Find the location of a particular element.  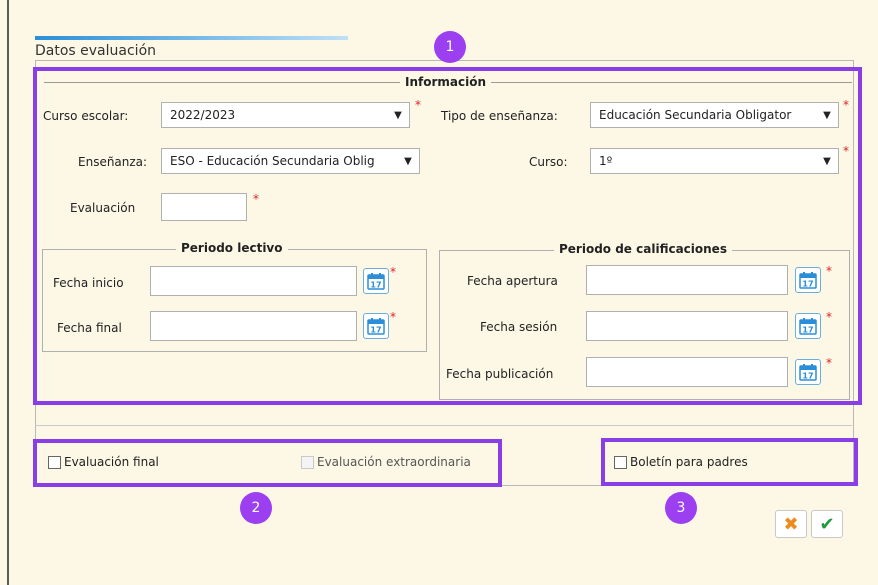

boletin-padres-checkbox: Boletín para padres is located at coordinates (681, 462).